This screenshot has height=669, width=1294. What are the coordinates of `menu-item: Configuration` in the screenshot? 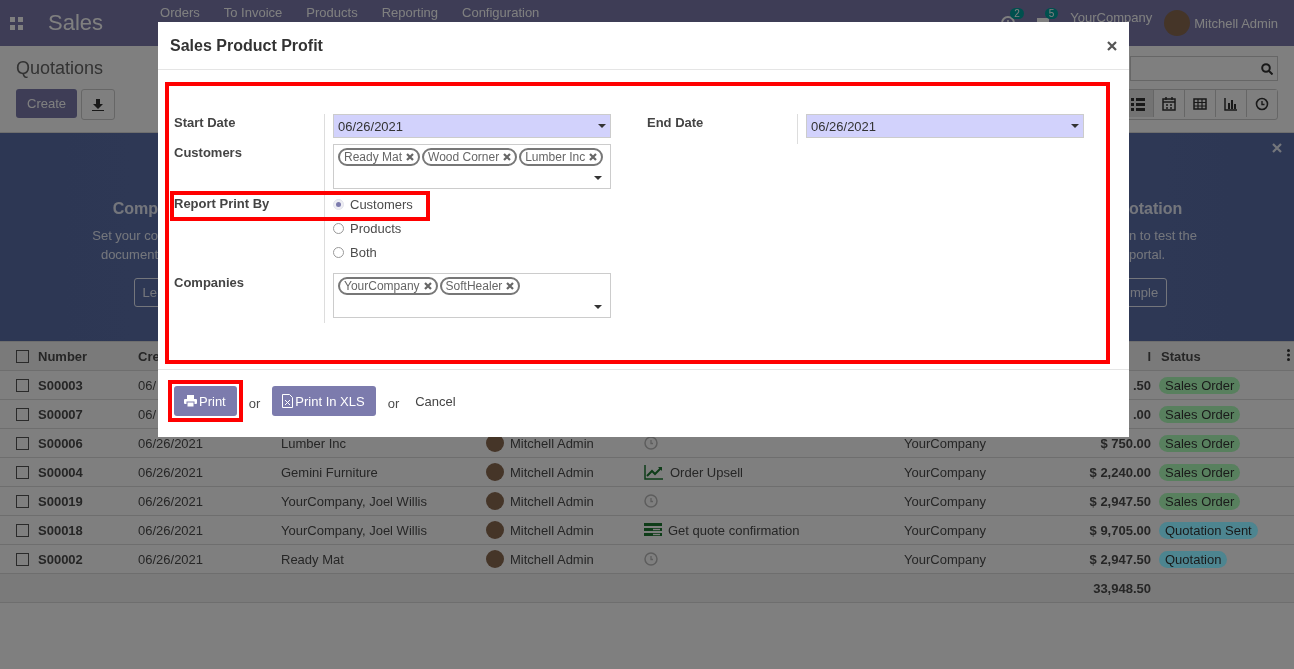 It's located at (501, 12).